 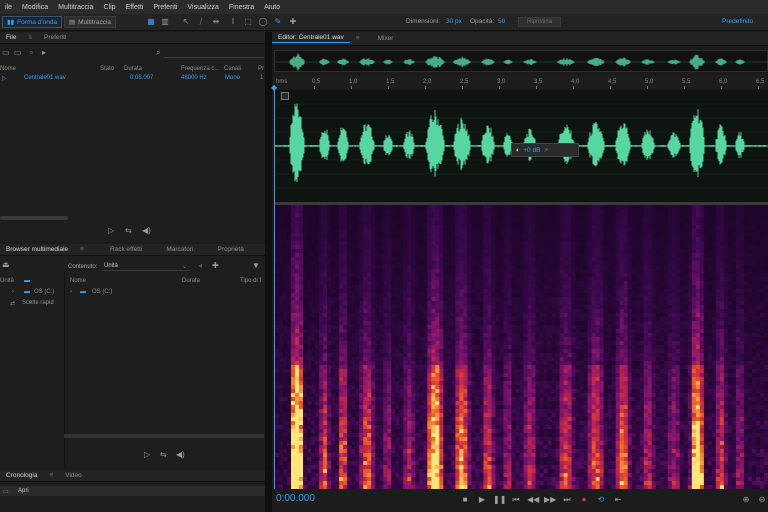 I want to click on menu-item-6: Visualizza, so click(x=202, y=7).